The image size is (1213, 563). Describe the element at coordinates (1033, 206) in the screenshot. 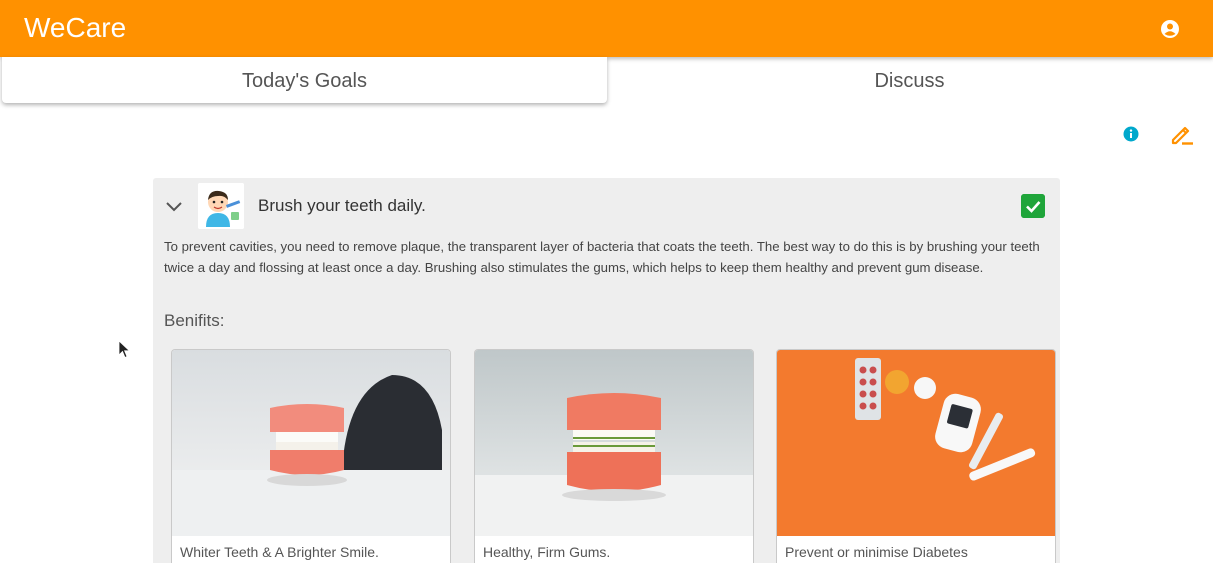

I see `goal-complete-checkbox` at that location.